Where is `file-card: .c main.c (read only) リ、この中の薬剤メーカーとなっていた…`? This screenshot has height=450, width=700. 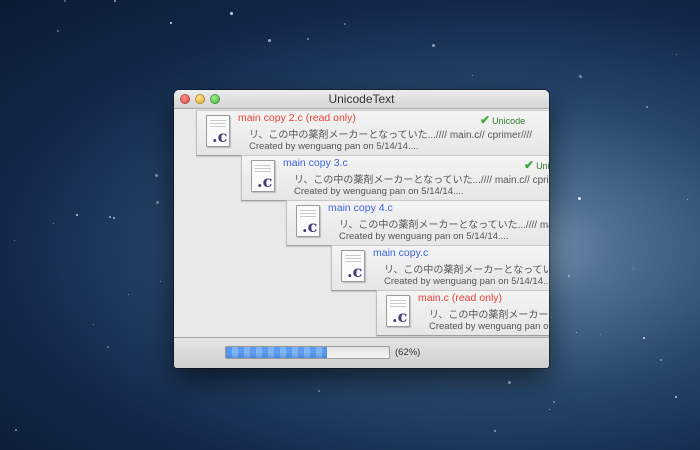
file-card: .c main.c (read only) リ、この中の薬剤メーカーとなっていた… is located at coordinates (462, 313).